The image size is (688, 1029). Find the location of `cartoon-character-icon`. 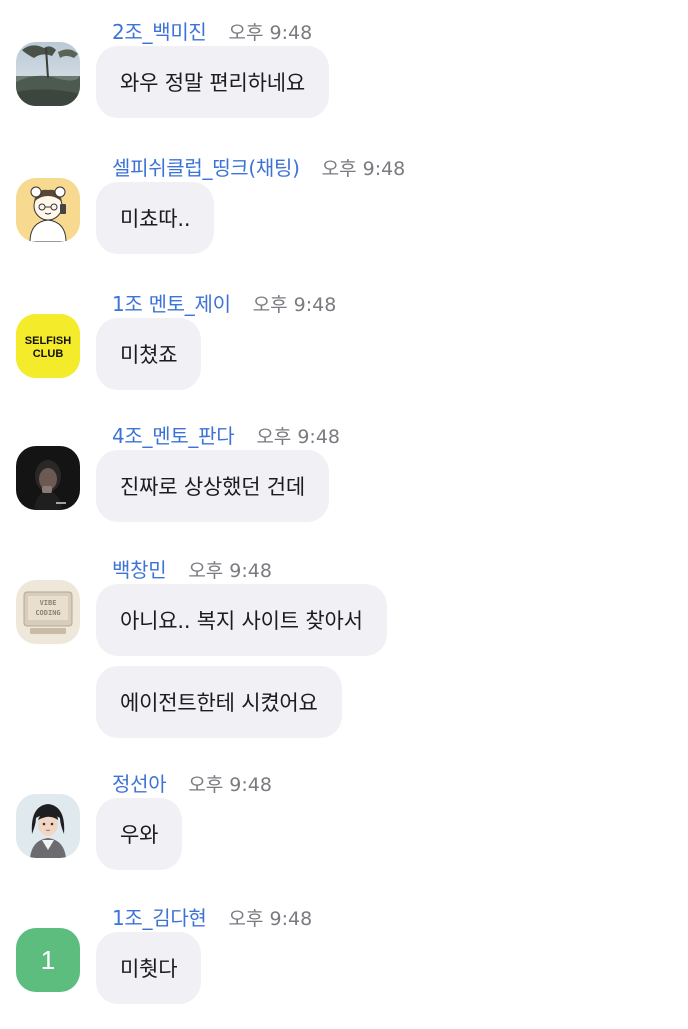

cartoon-character-icon is located at coordinates (48, 210).